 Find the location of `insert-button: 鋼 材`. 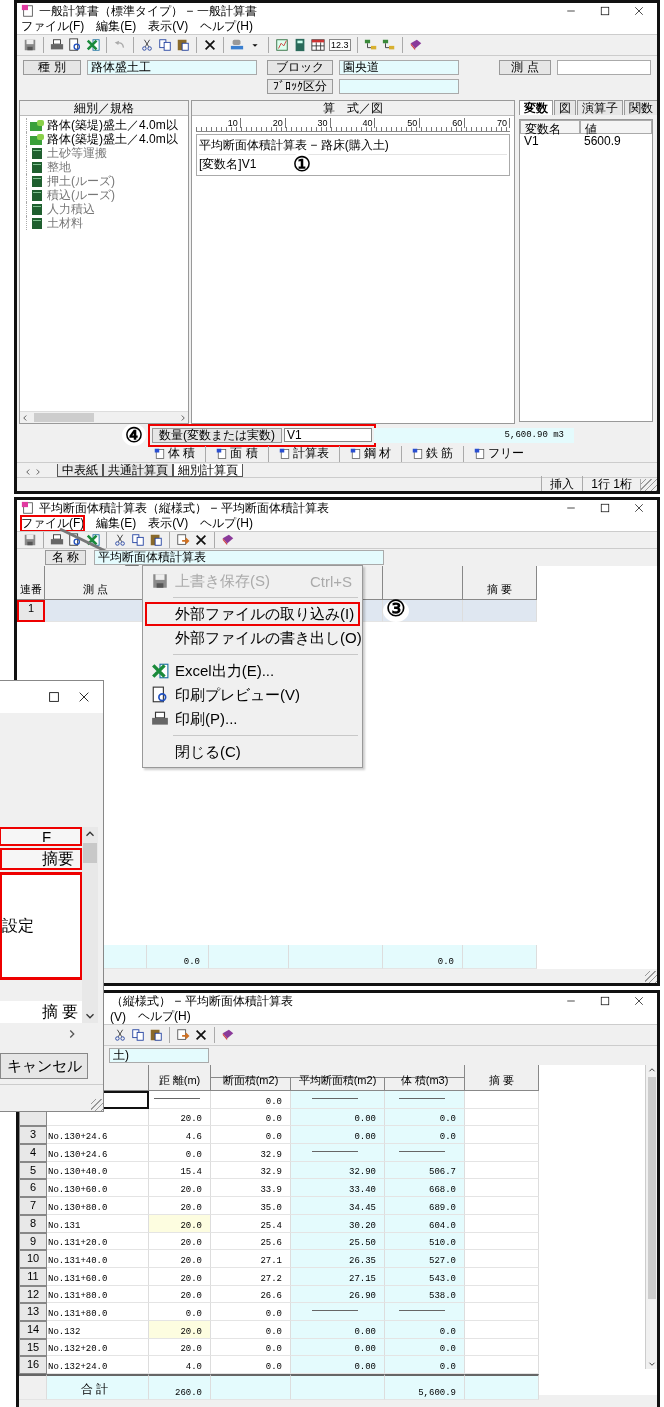

insert-button: 鋼 材 is located at coordinates (377, 453).